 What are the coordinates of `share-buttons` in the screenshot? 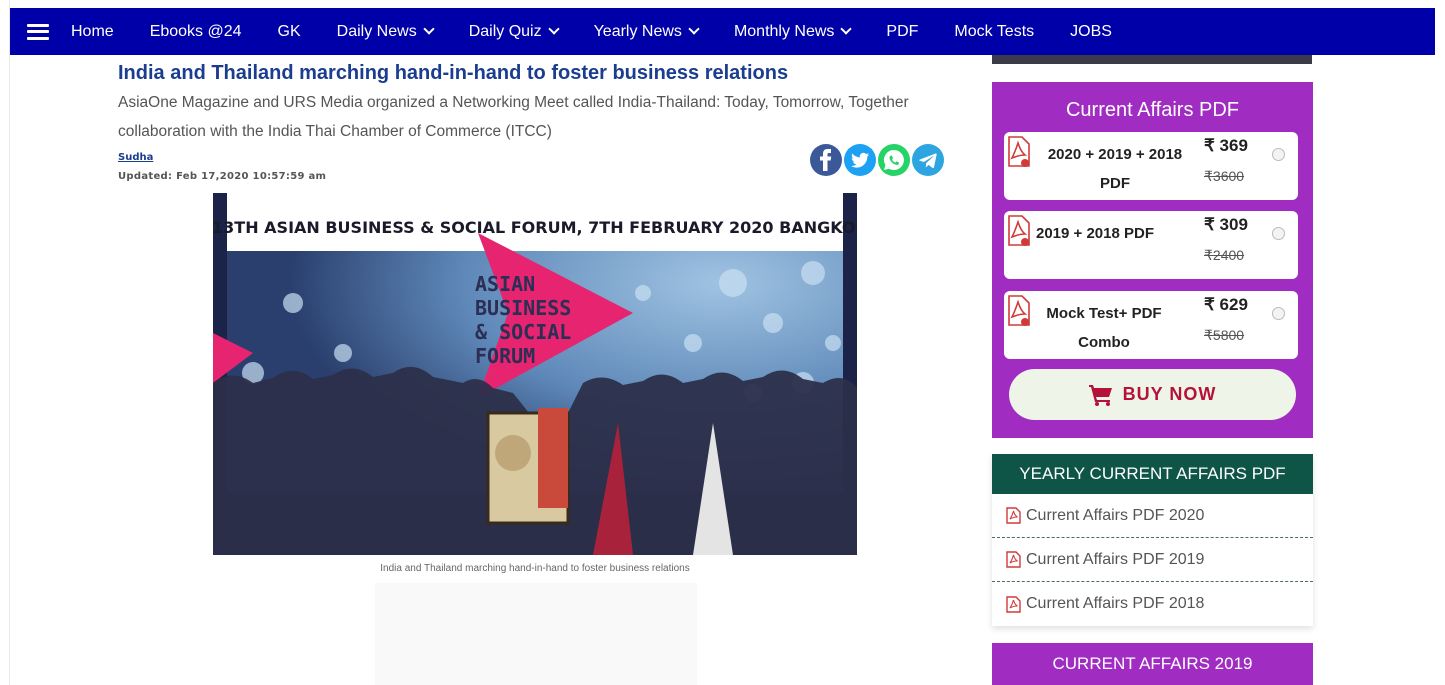 It's located at (877, 160).